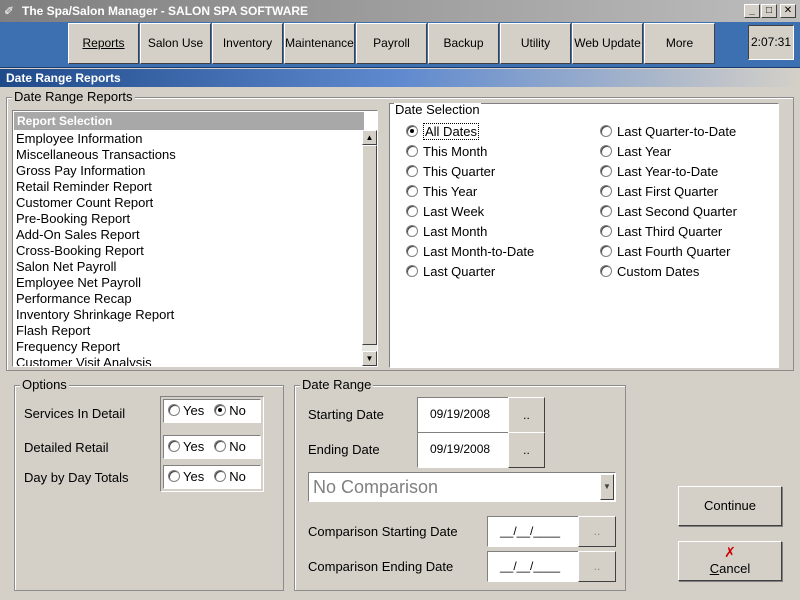 Image resolution: width=800 pixels, height=600 pixels. What do you see at coordinates (212, 411) in the screenshot?
I see `services-in-detail-toggle: Yes No` at bounding box center [212, 411].